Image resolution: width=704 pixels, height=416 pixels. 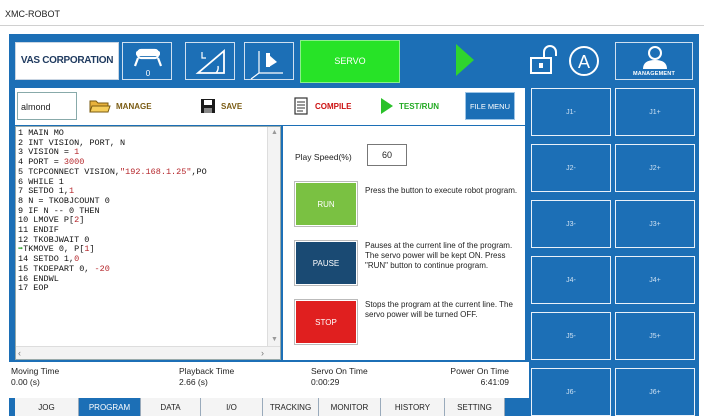 I want to click on code-line: 17 EOP, so click(x=142, y=289).